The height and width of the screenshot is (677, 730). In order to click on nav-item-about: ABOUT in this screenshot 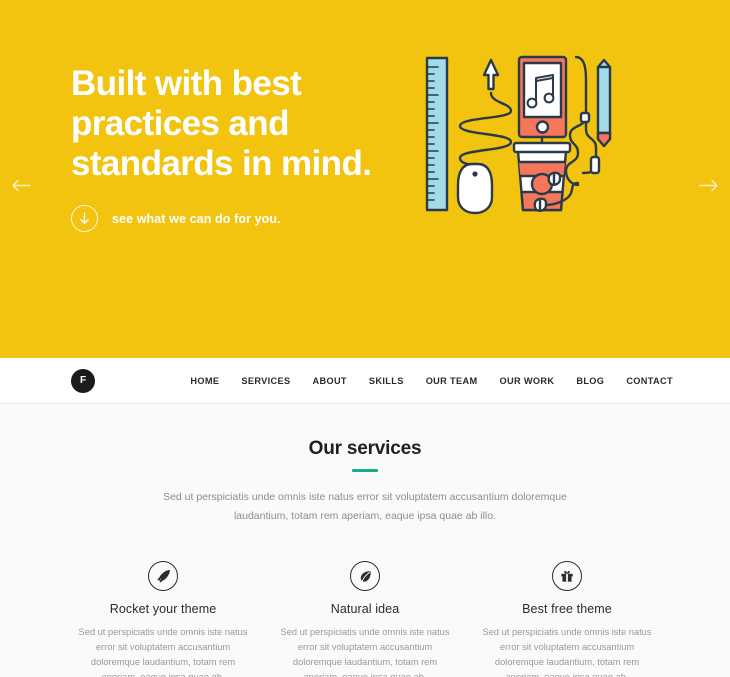, I will do `click(329, 381)`.